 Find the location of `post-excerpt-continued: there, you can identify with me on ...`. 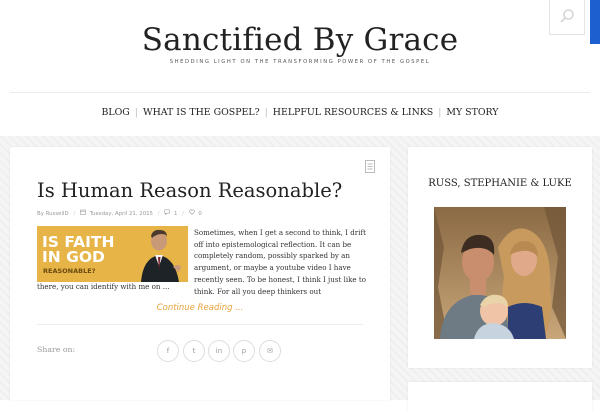

post-excerpt-continued: there, you can identify with me on ... is located at coordinates (103, 286).